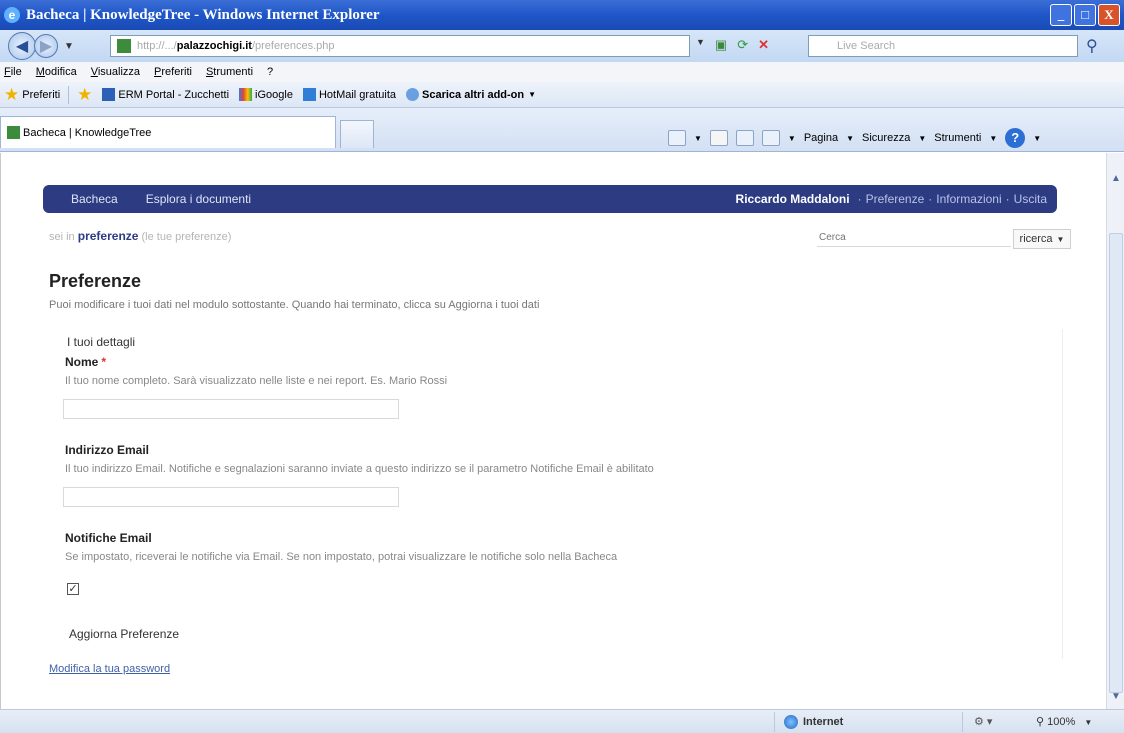  What do you see at coordinates (1116, 696) in the screenshot?
I see `scroll-down-icon: ▼` at bounding box center [1116, 696].